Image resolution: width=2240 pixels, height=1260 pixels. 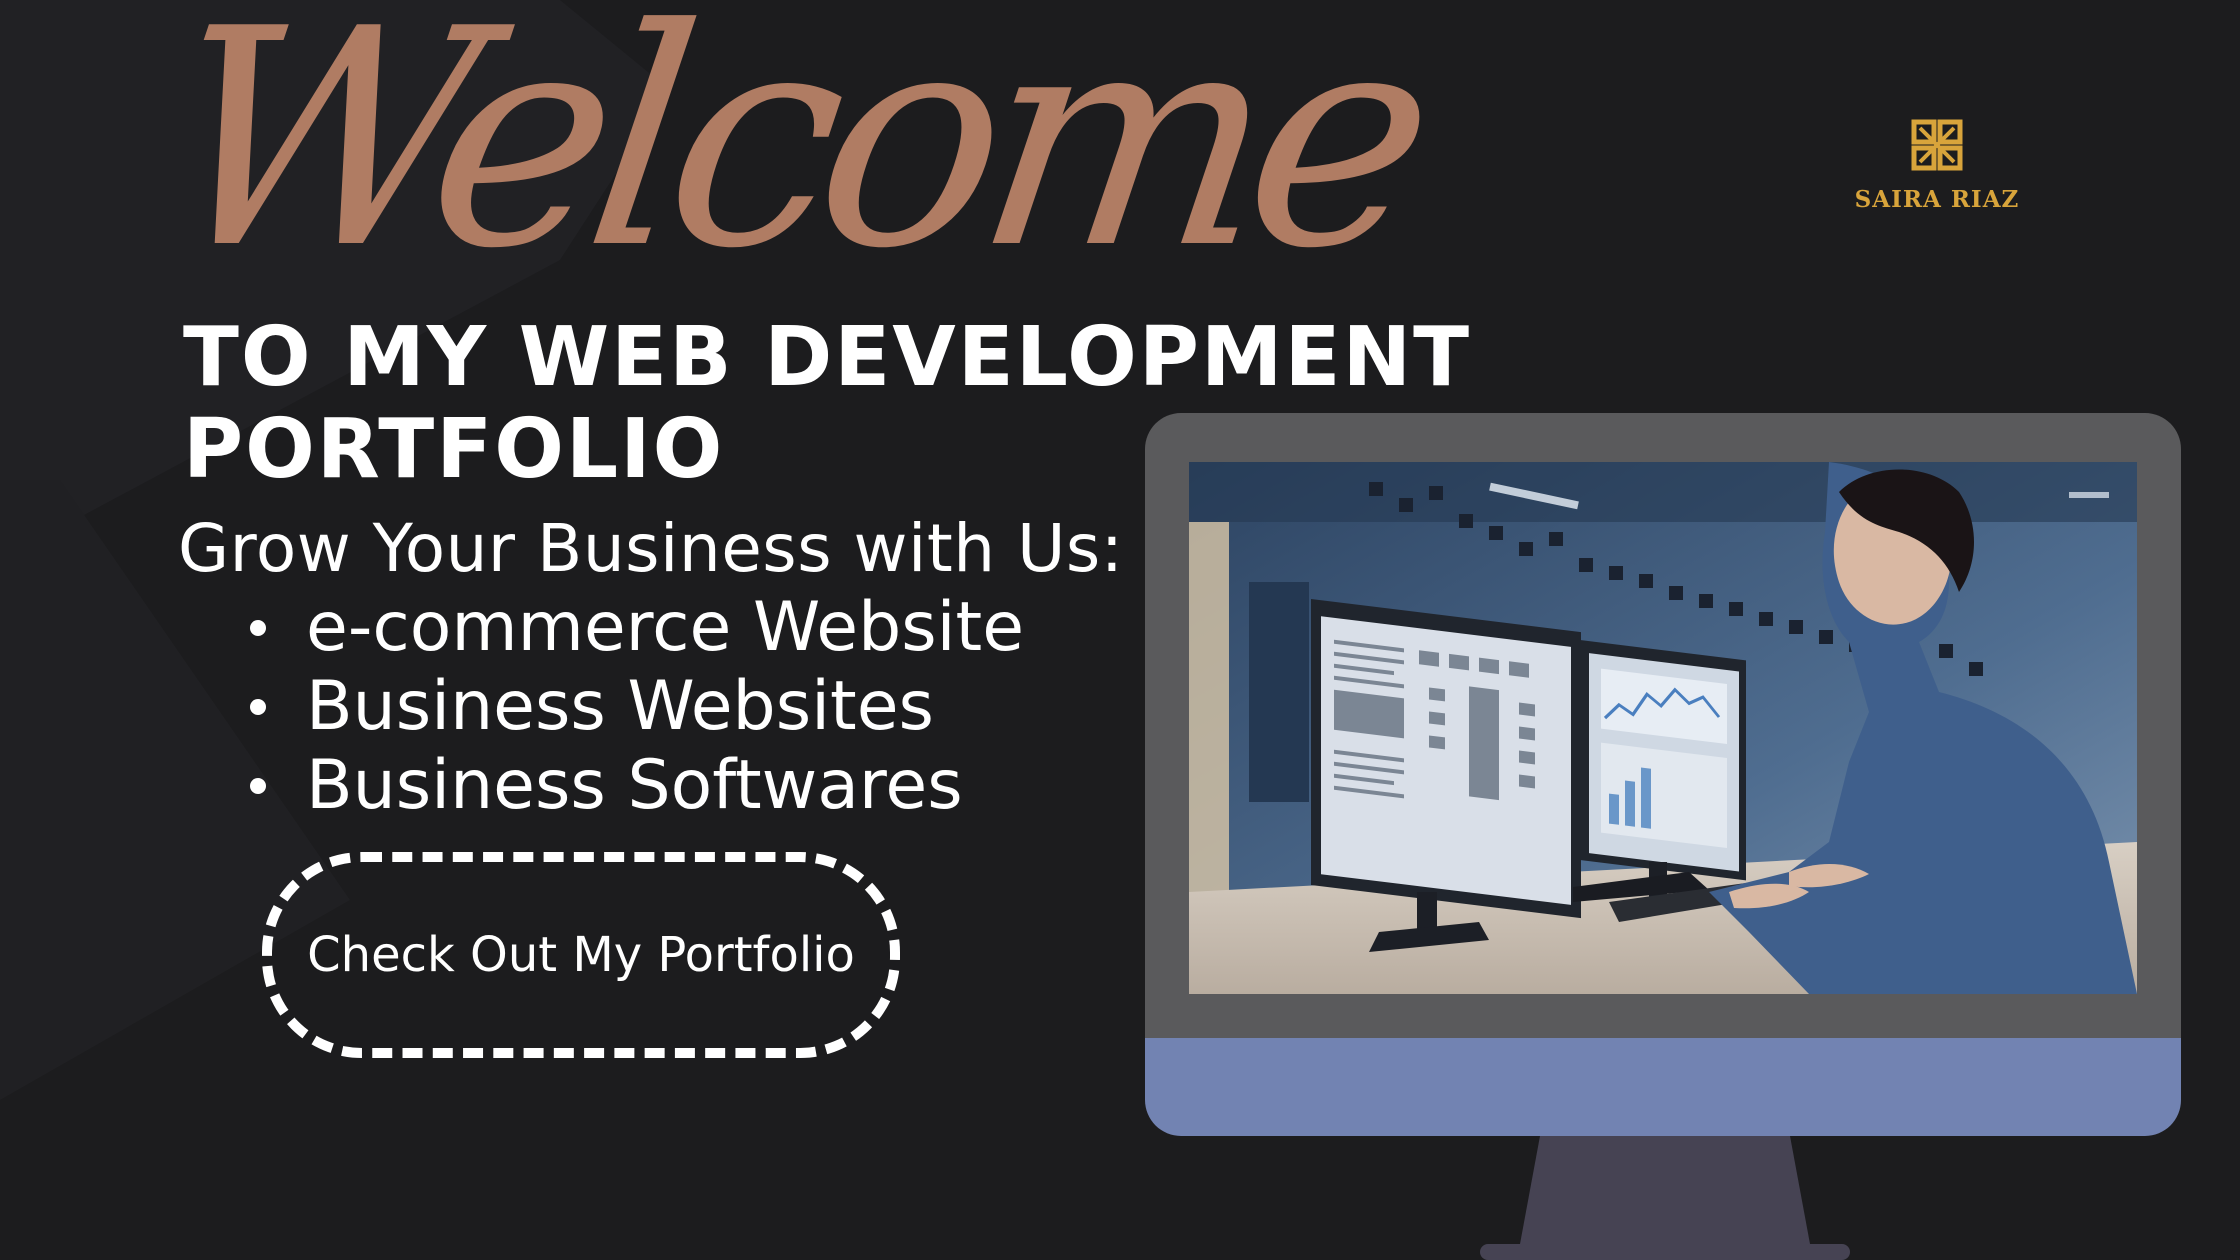 What do you see at coordinates (1937, 199) in the screenshot?
I see `brand-name: SAIRA RIAZ` at bounding box center [1937, 199].